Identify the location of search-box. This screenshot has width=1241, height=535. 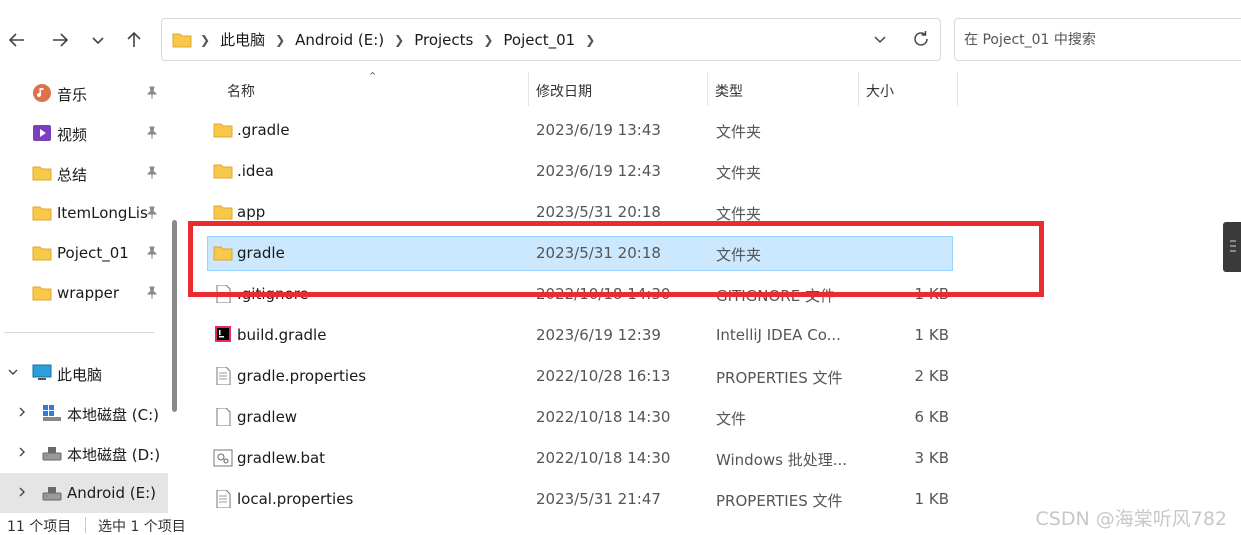
(1097, 39).